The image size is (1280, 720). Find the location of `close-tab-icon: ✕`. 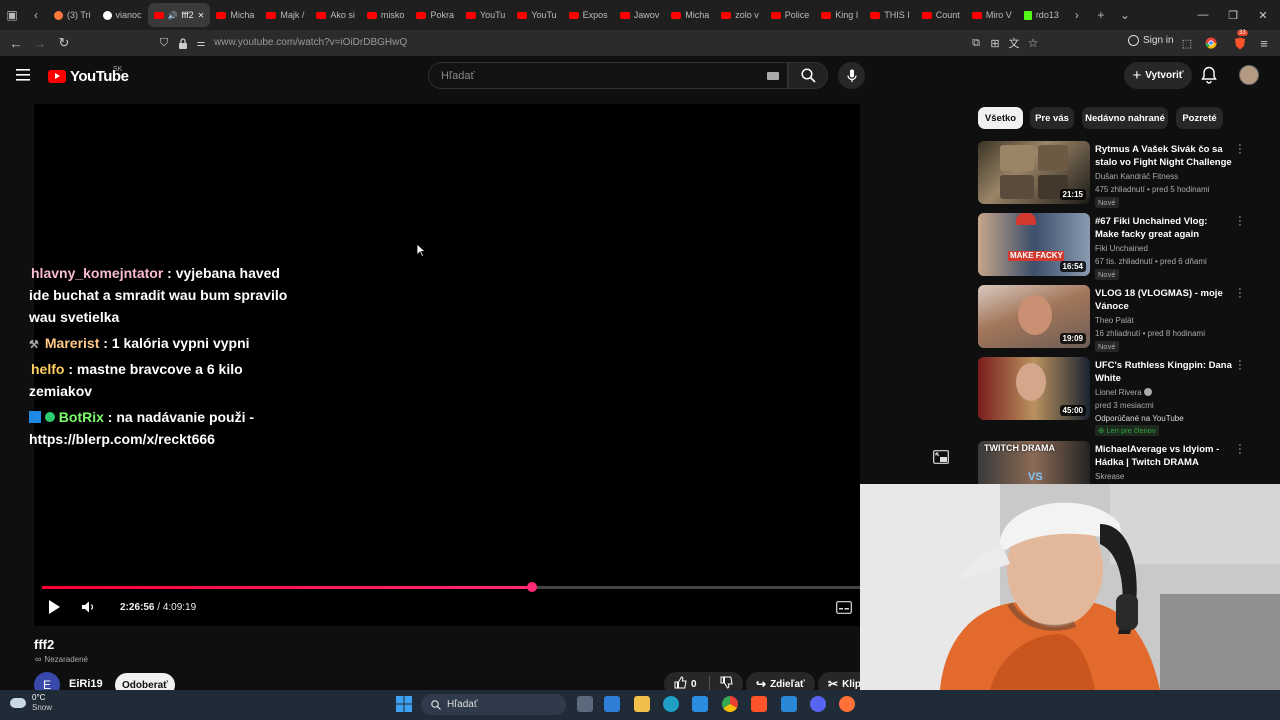

close-tab-icon: ✕ is located at coordinates (201, 15).